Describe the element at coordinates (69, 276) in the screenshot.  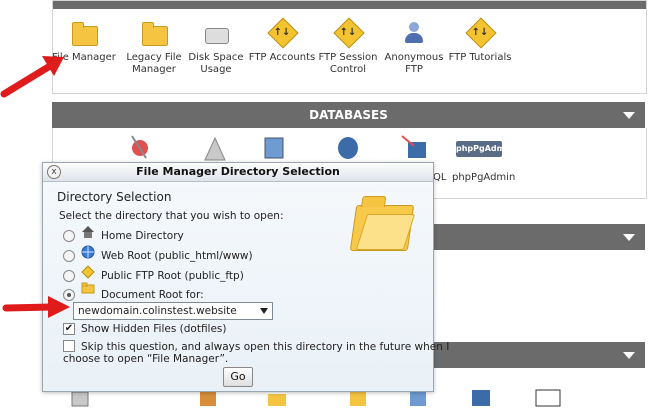
I see `public-ftp-root-radio` at that location.